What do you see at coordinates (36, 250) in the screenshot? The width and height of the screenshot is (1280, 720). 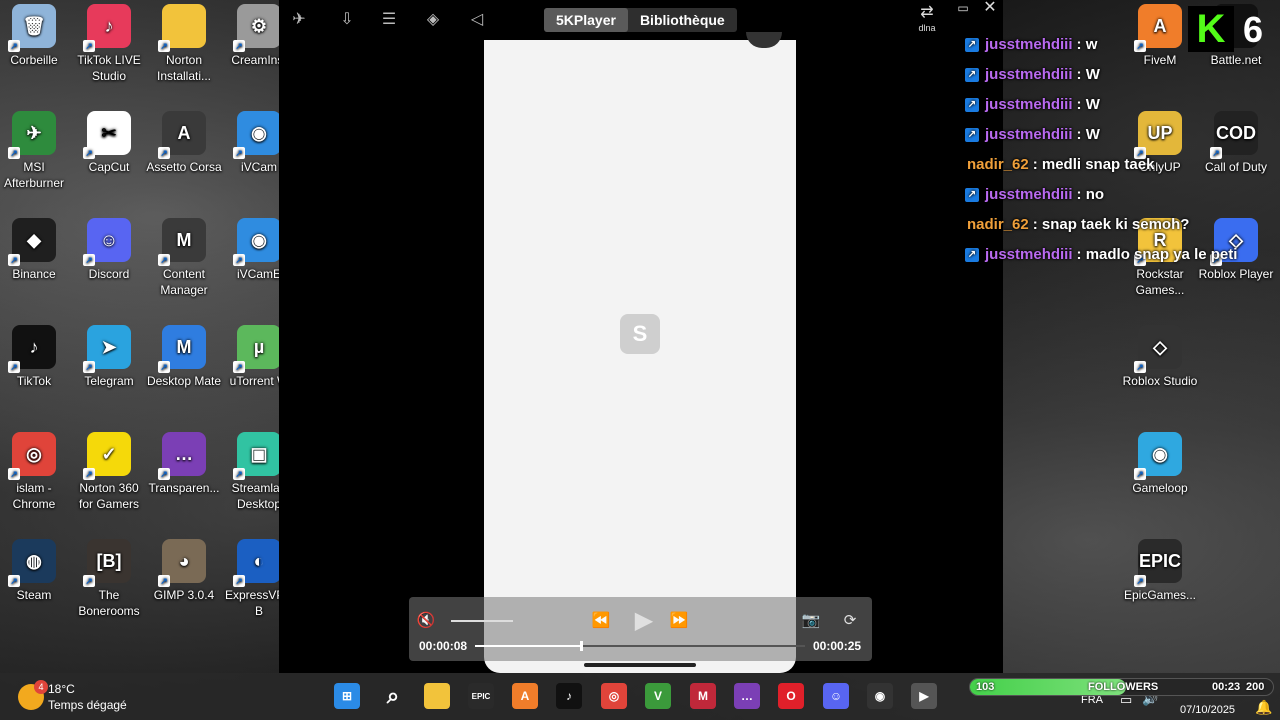 I see `desktop-icon-binance: ◆ ↗ Binance` at bounding box center [36, 250].